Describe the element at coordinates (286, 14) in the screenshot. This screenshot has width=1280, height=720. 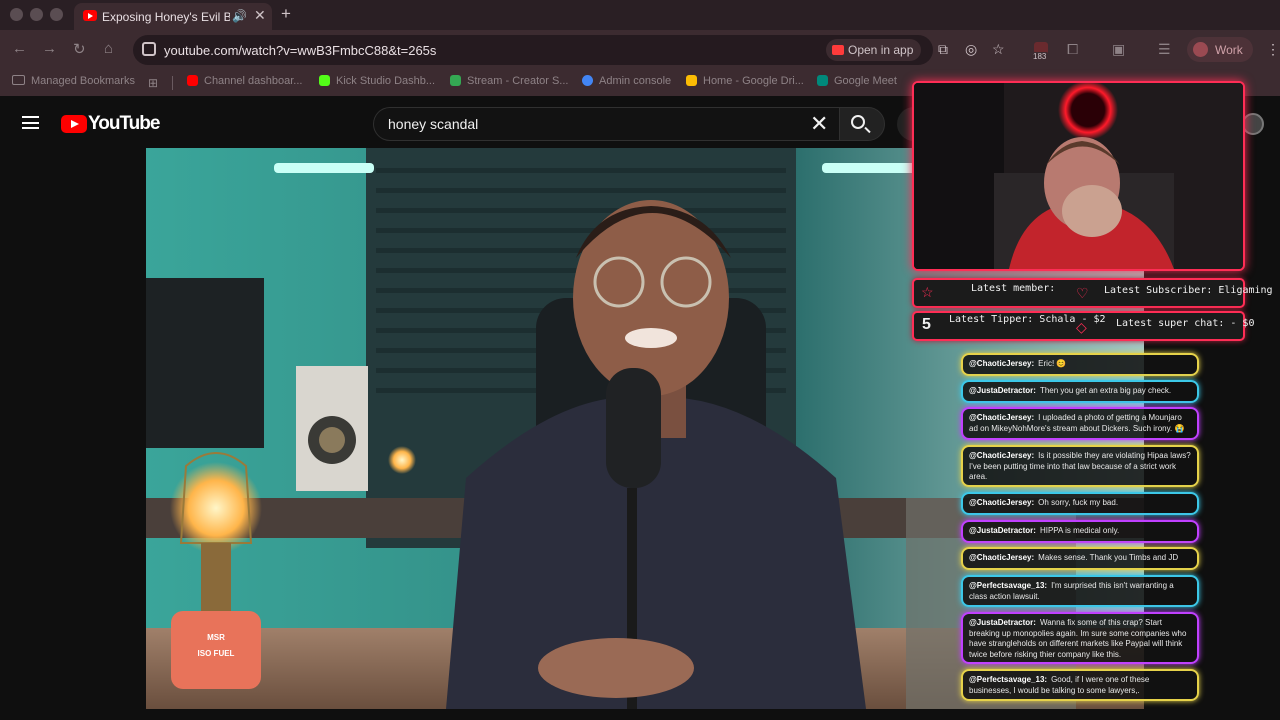
I see `new-tab-button: +` at that location.